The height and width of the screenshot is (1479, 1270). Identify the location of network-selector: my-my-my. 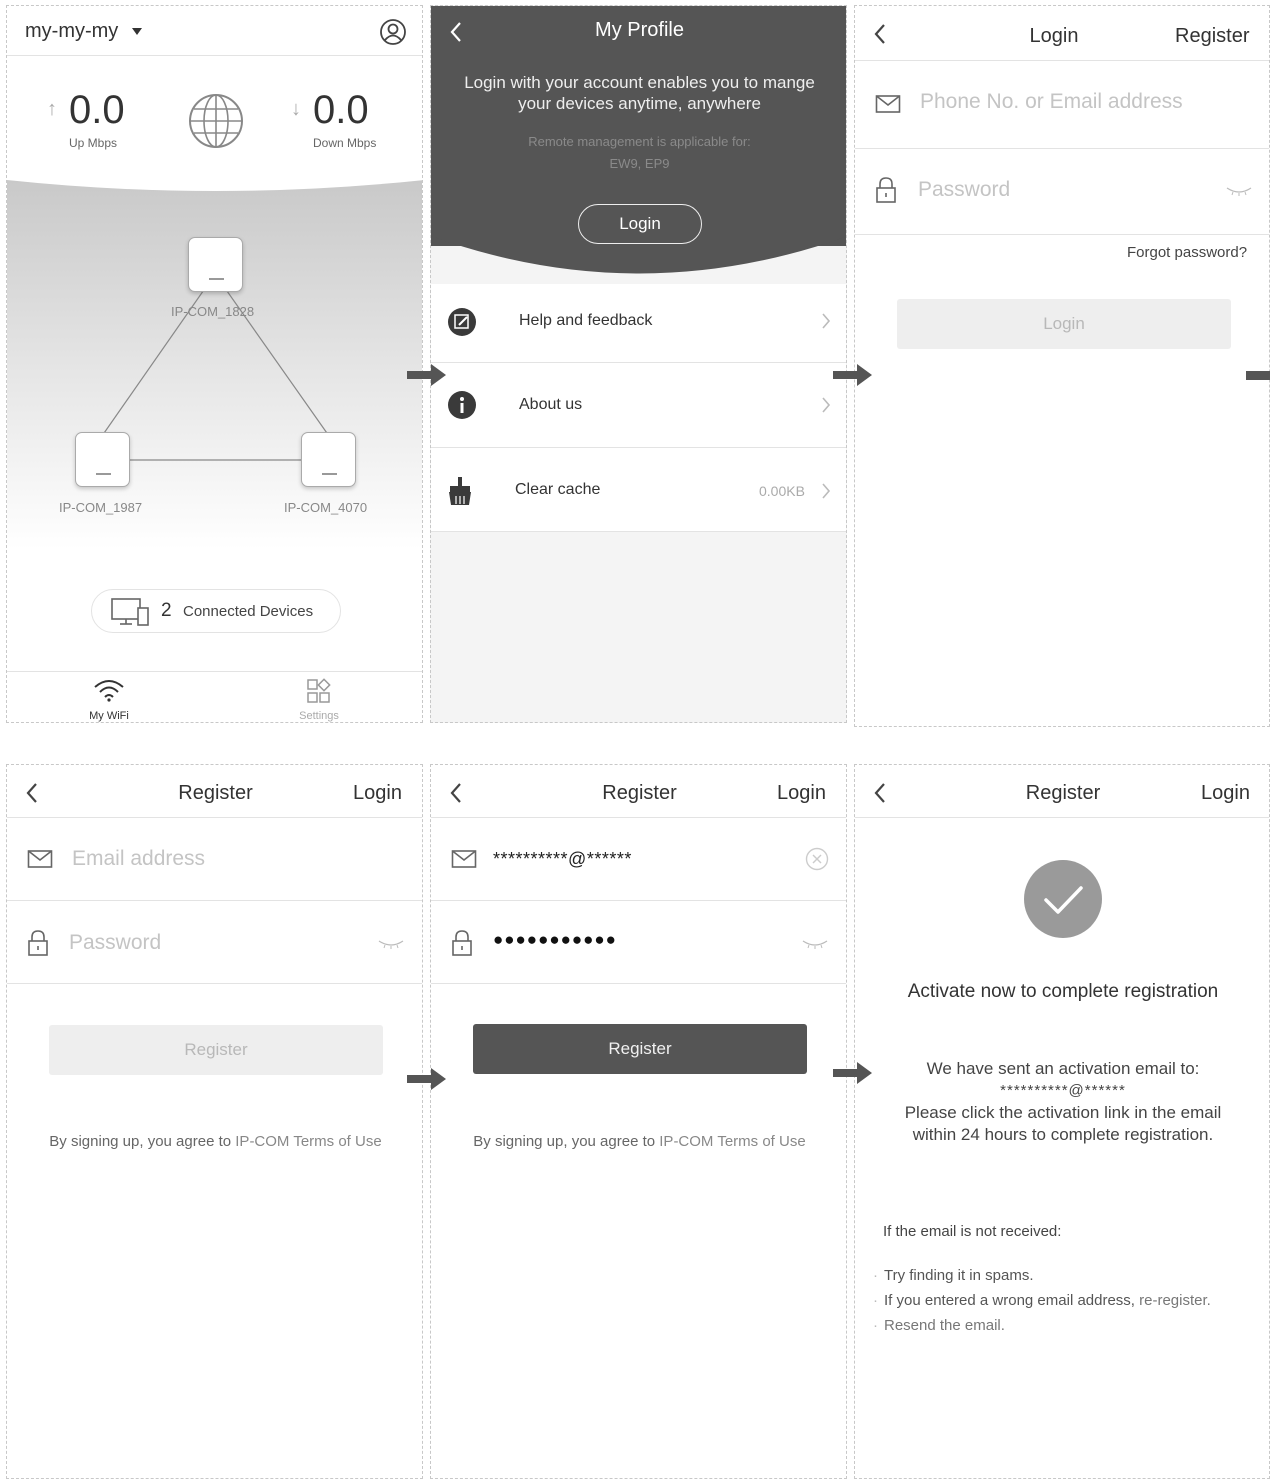
(83, 31).